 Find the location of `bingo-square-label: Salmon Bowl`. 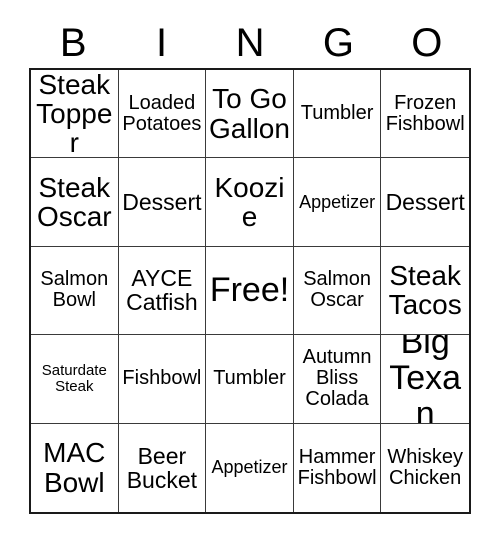

bingo-square-label: Salmon Bowl is located at coordinates (74, 290).